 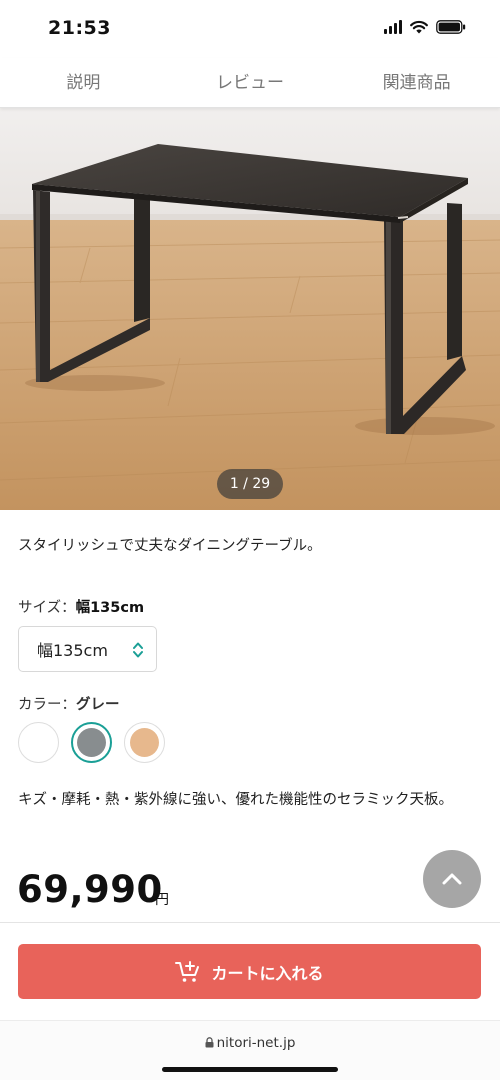 I want to click on swatch-white, so click(x=38, y=742).